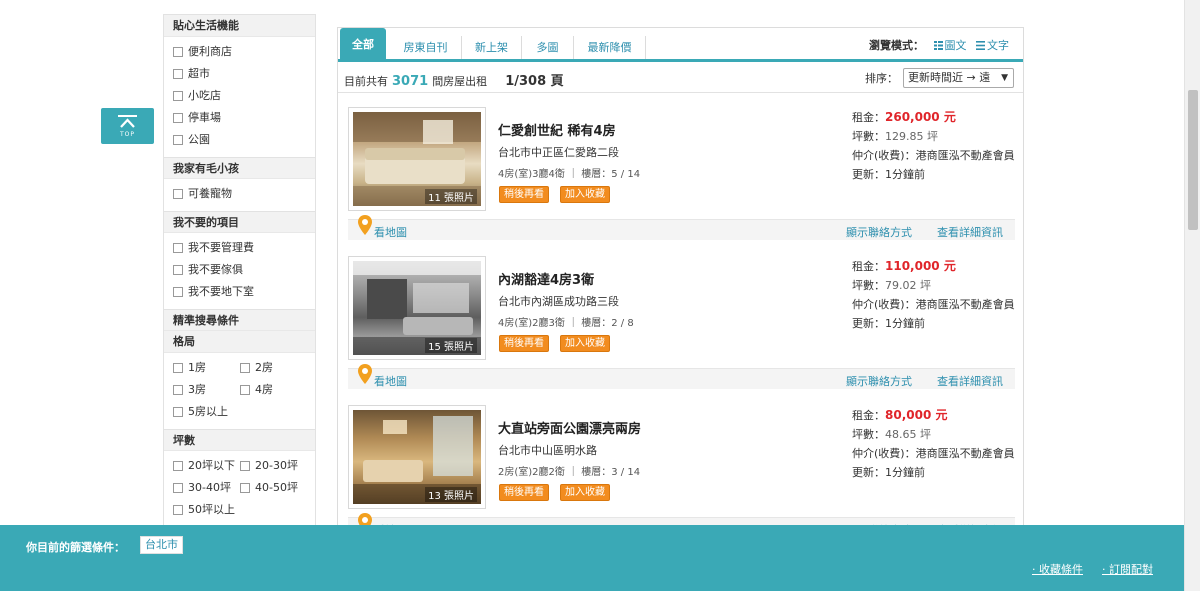 Image resolution: width=1200 pixels, height=591 pixels. I want to click on filter-parking: 停車場, so click(244, 118).